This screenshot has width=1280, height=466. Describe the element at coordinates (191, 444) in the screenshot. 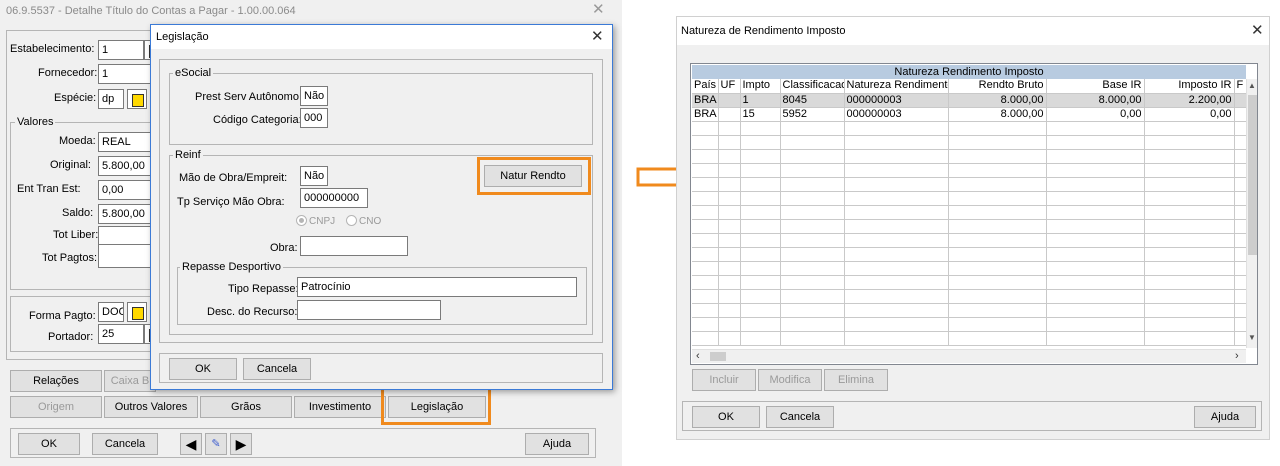

I see `prev-record-icon: ◀` at that location.